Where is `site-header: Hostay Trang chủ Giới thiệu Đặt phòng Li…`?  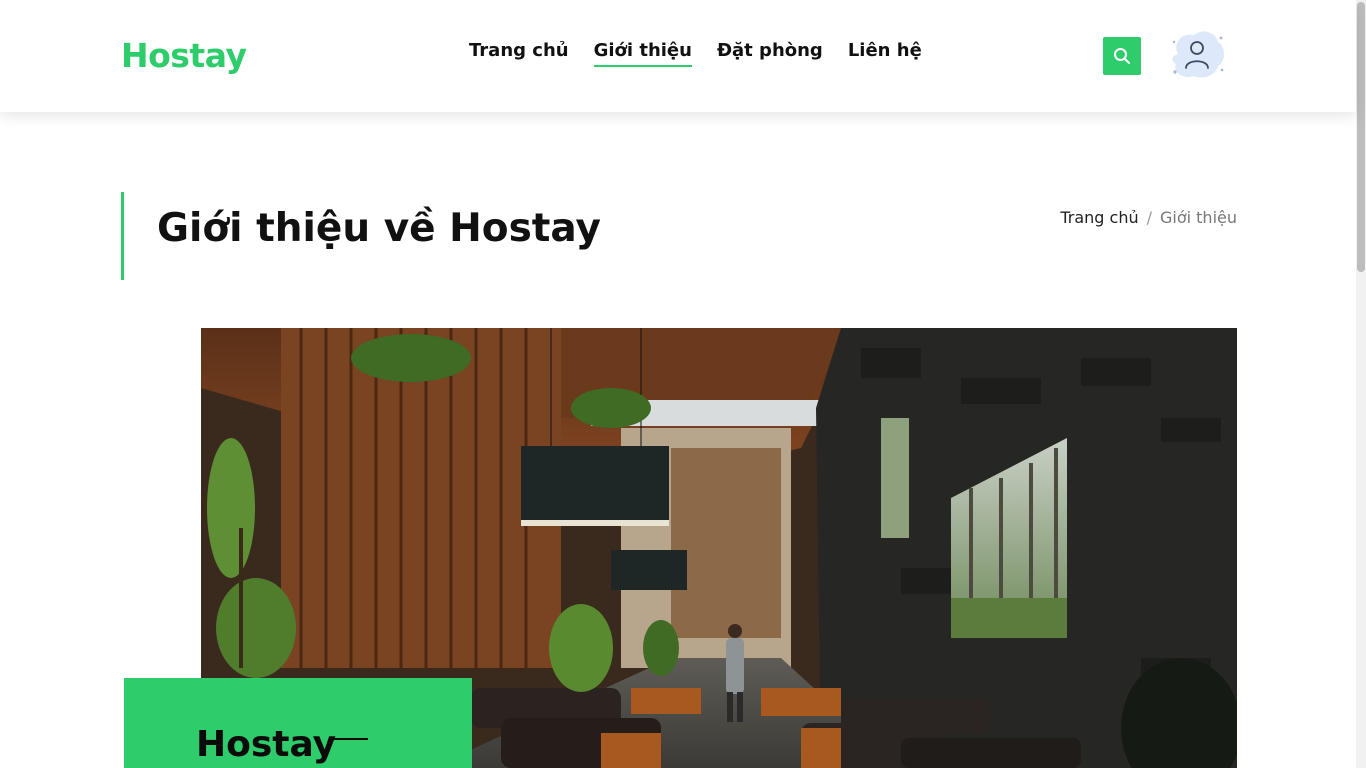
site-header: Hostay Trang chủ Giới thiệu Đặt phòng Li… is located at coordinates (678, 56).